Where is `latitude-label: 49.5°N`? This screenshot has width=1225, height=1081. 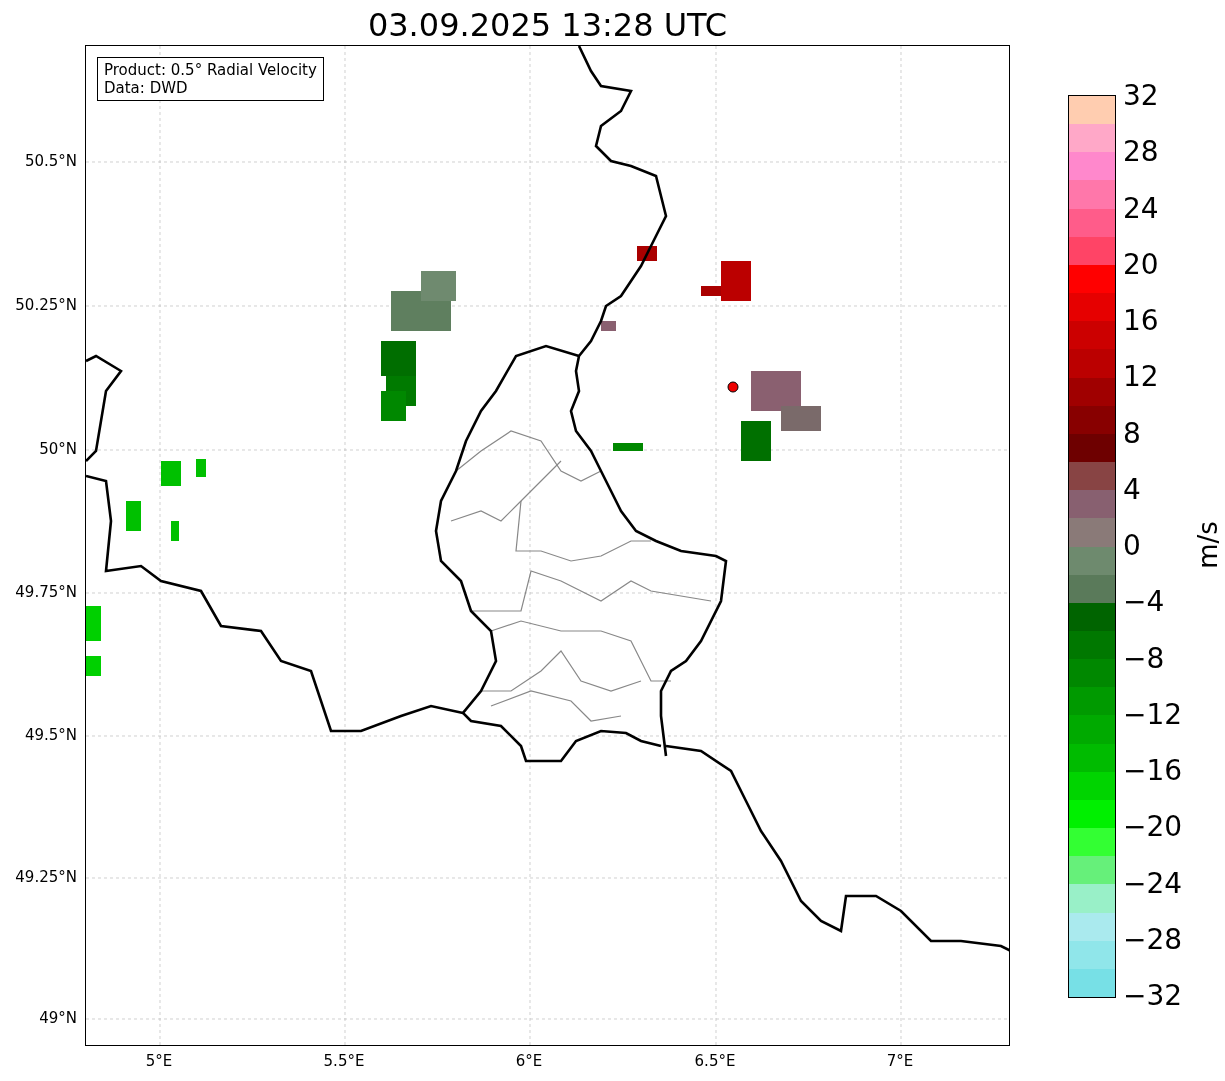
latitude-label: 49.5°N is located at coordinates (50, 735).